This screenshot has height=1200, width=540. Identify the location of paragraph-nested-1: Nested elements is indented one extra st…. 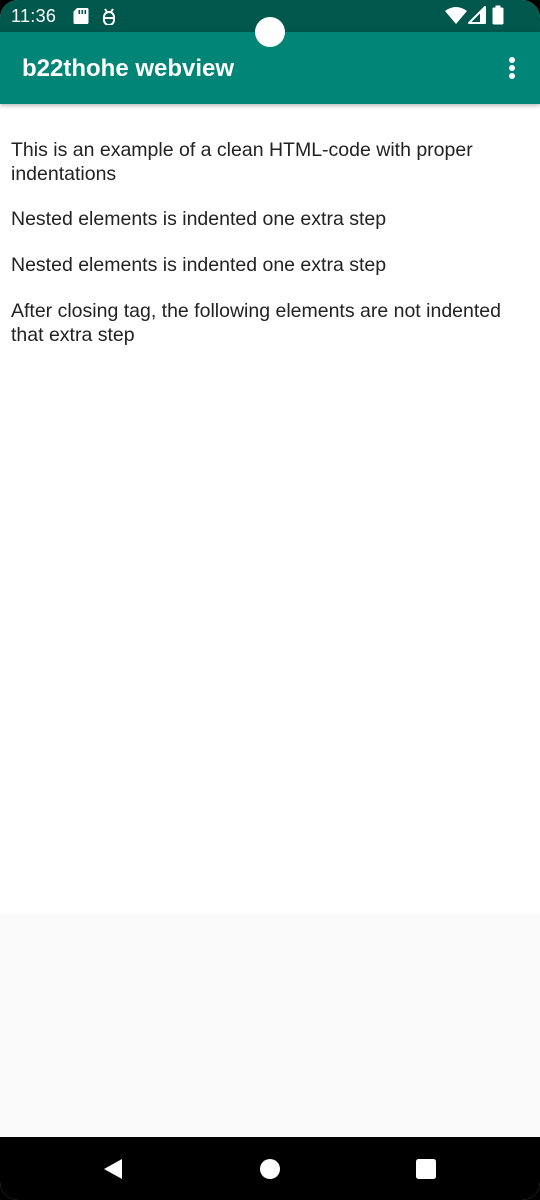
(199, 219).